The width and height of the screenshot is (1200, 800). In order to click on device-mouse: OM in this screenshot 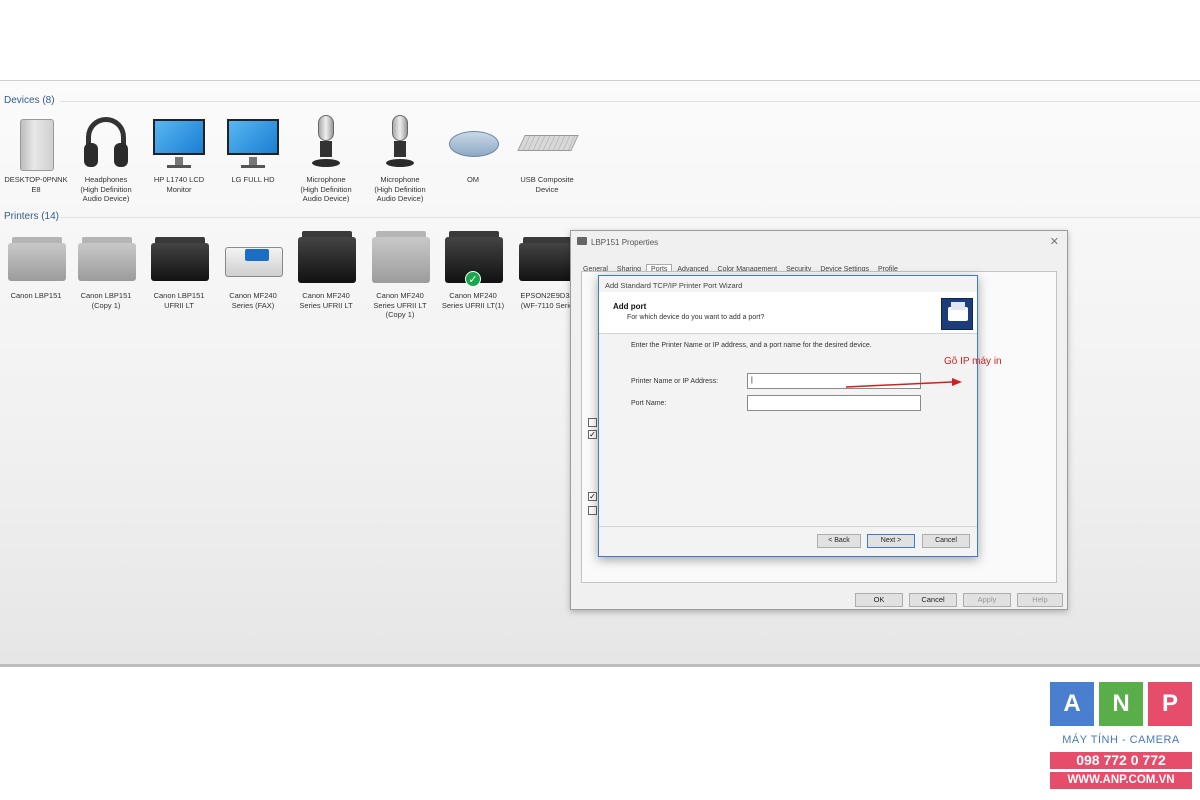, I will do `click(473, 149)`.